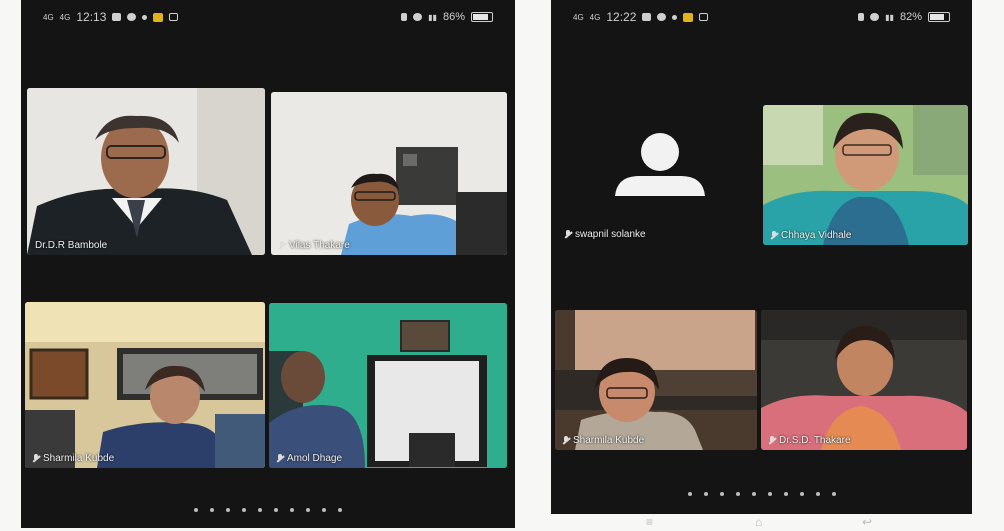  I want to click on video-tile: Dr.S.D. Thakare, so click(864, 380).